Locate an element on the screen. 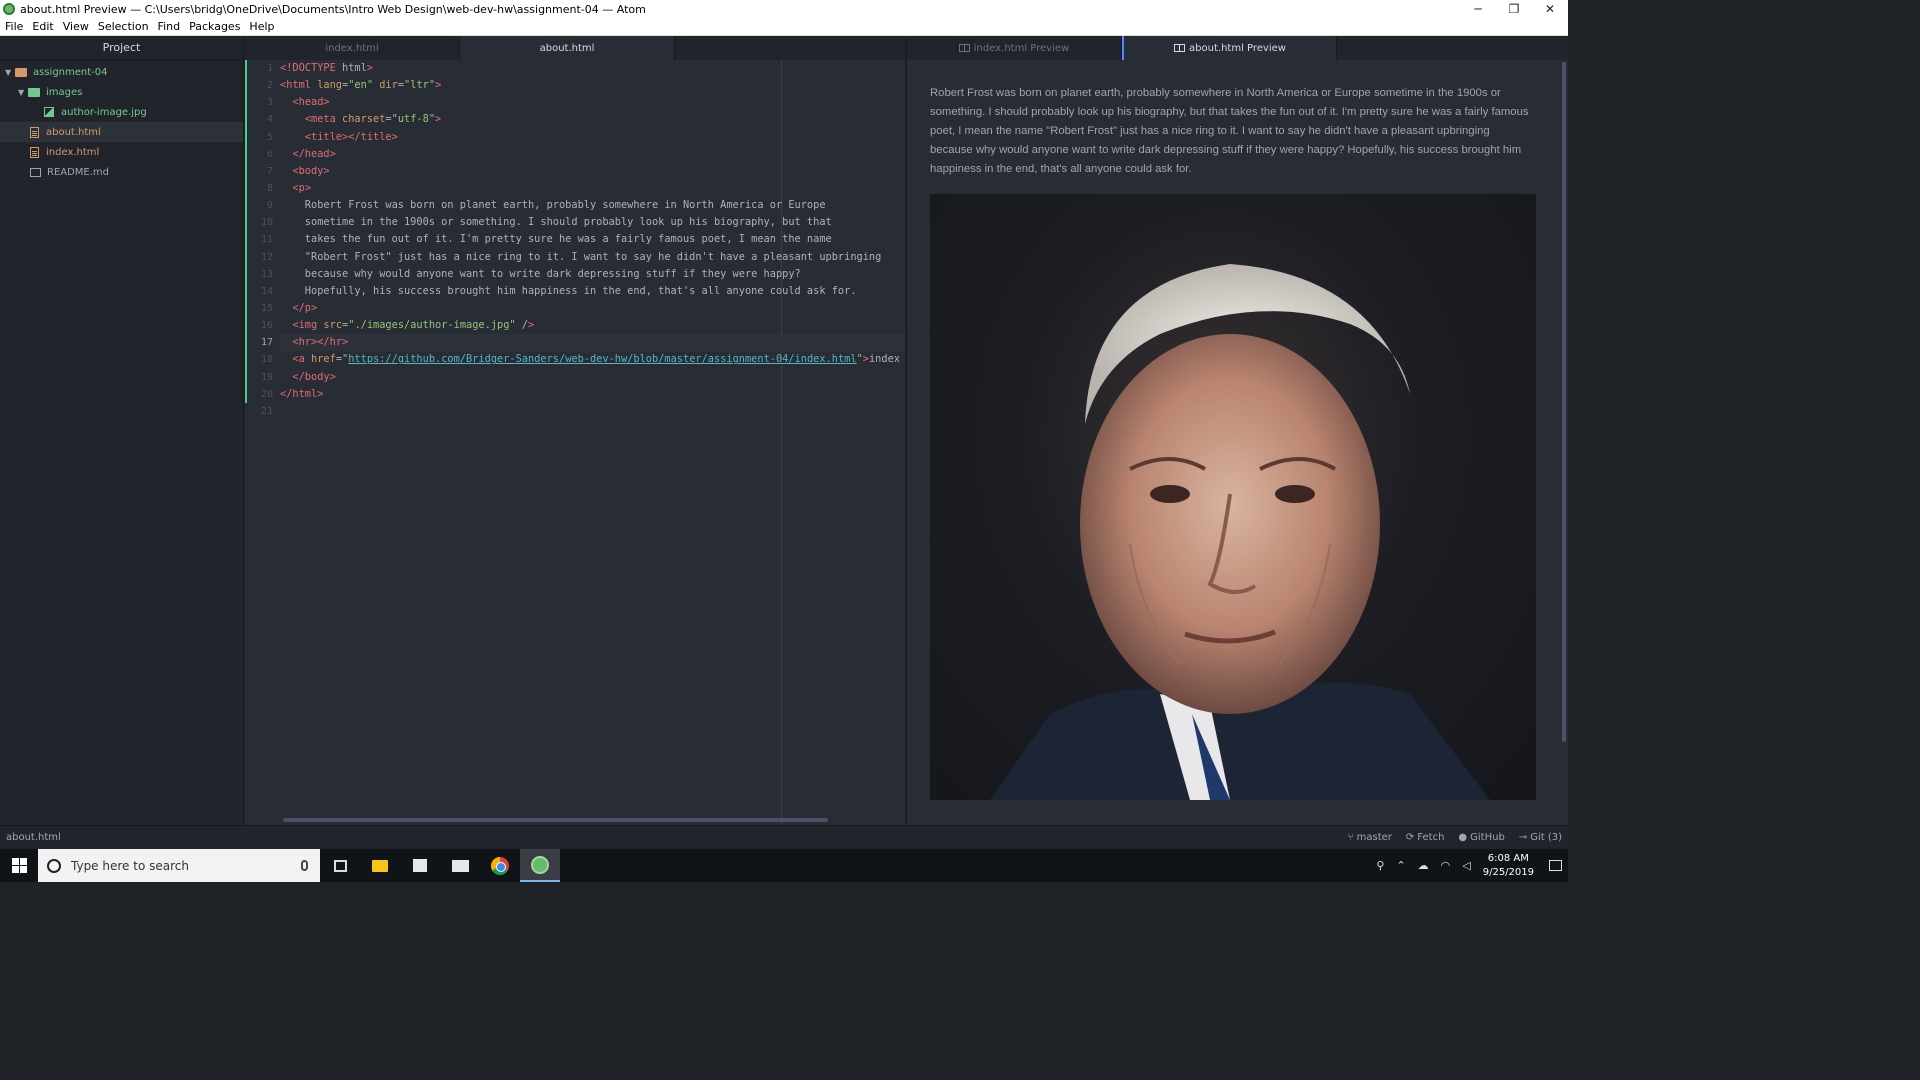  tree-file-about: about.html is located at coordinates (121, 132).